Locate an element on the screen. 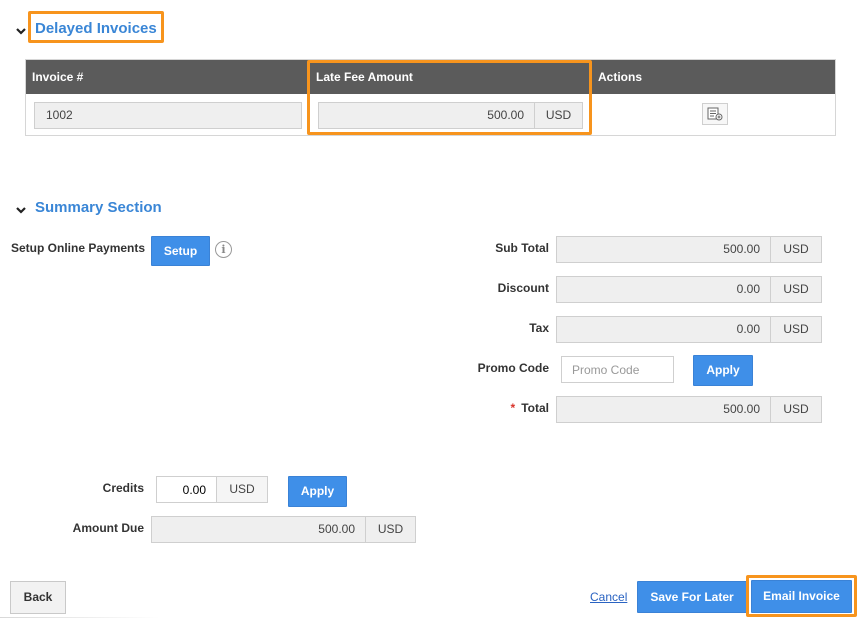 Image resolution: width=868 pixels, height=620 pixels. amount-due-currency: USD is located at coordinates (390, 529).